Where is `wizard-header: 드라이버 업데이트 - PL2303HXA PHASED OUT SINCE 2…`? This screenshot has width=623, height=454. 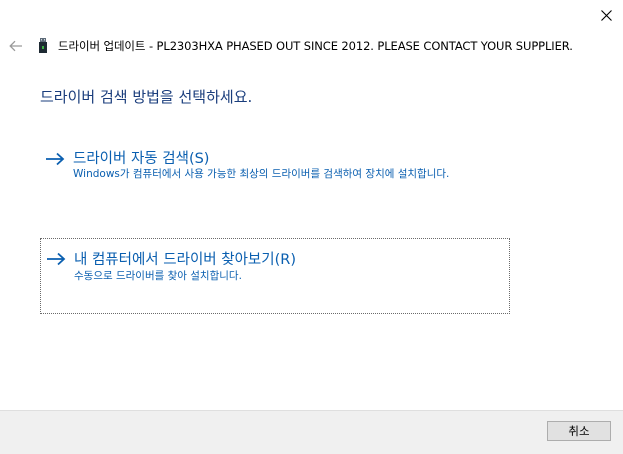
wizard-header: 드라이버 업데이트 - PL2303HXA PHASED OUT SINCE 2… is located at coordinates (311, 46).